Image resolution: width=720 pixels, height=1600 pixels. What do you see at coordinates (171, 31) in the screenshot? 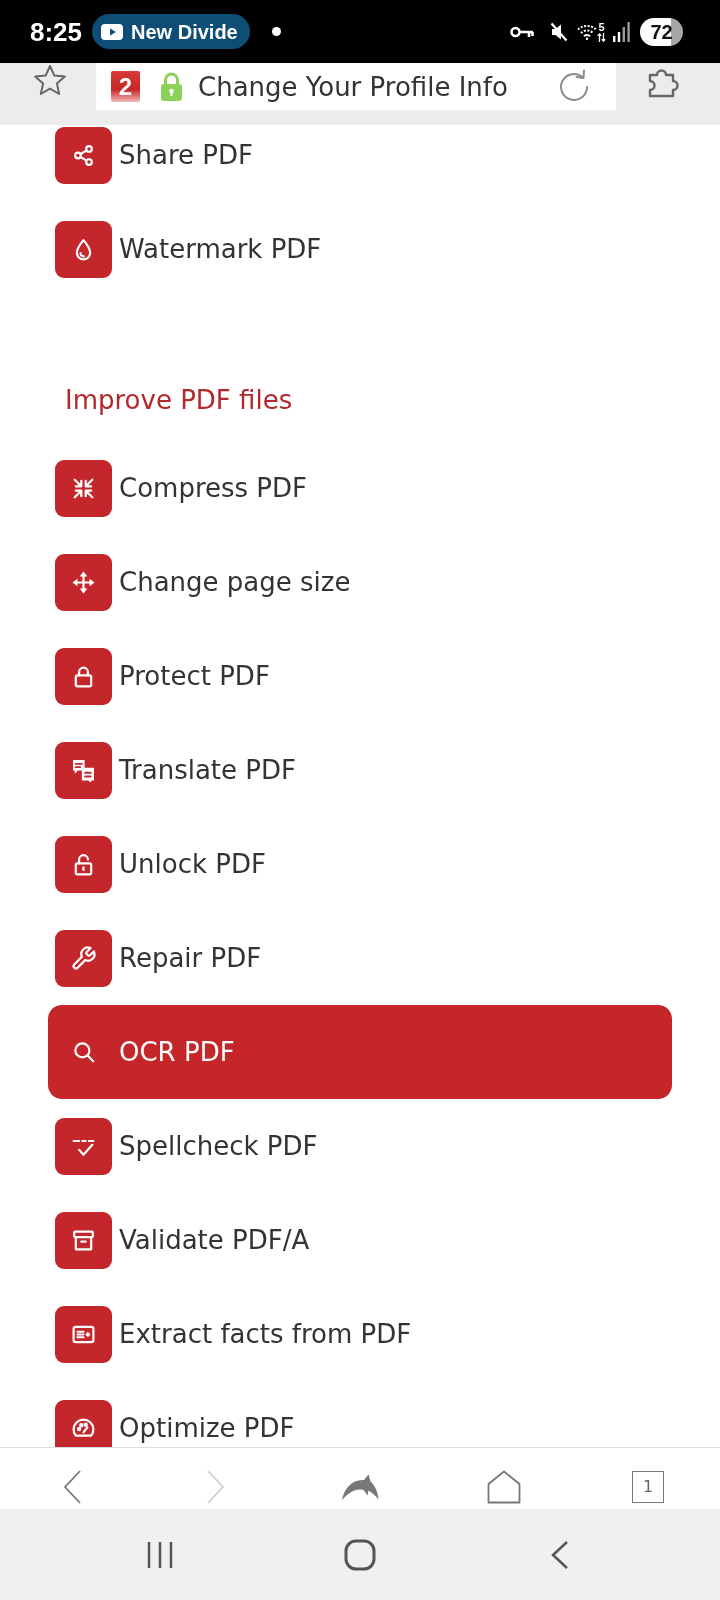
I see `media-chip: New Divide` at bounding box center [171, 31].